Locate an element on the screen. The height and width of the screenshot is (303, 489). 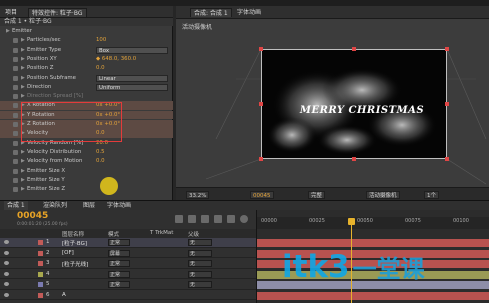
tab-comp-1: 合成: 合成 1 is located at coordinates (211, 12).